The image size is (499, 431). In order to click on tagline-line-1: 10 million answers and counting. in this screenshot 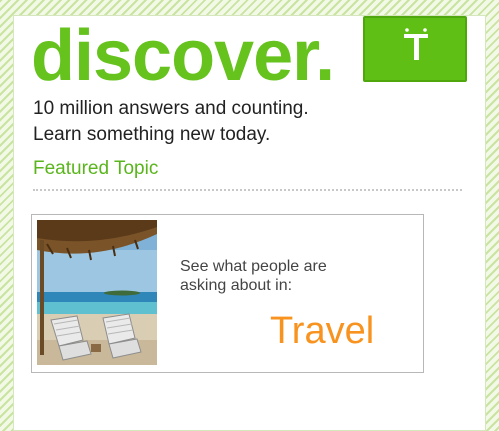, I will do `click(171, 108)`.